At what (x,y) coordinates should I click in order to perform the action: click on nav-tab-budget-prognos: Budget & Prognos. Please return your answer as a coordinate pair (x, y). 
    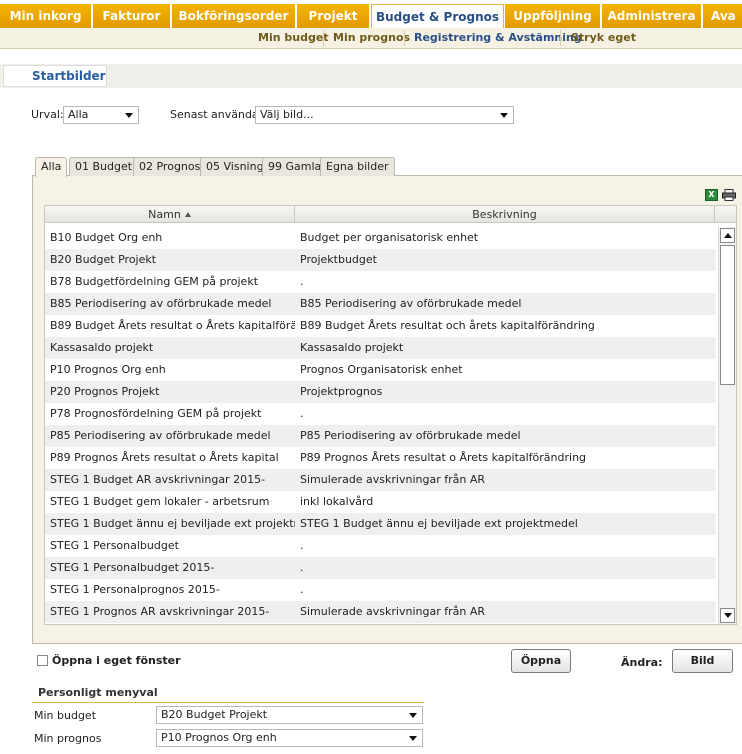
    Looking at the image, I should click on (437, 16).